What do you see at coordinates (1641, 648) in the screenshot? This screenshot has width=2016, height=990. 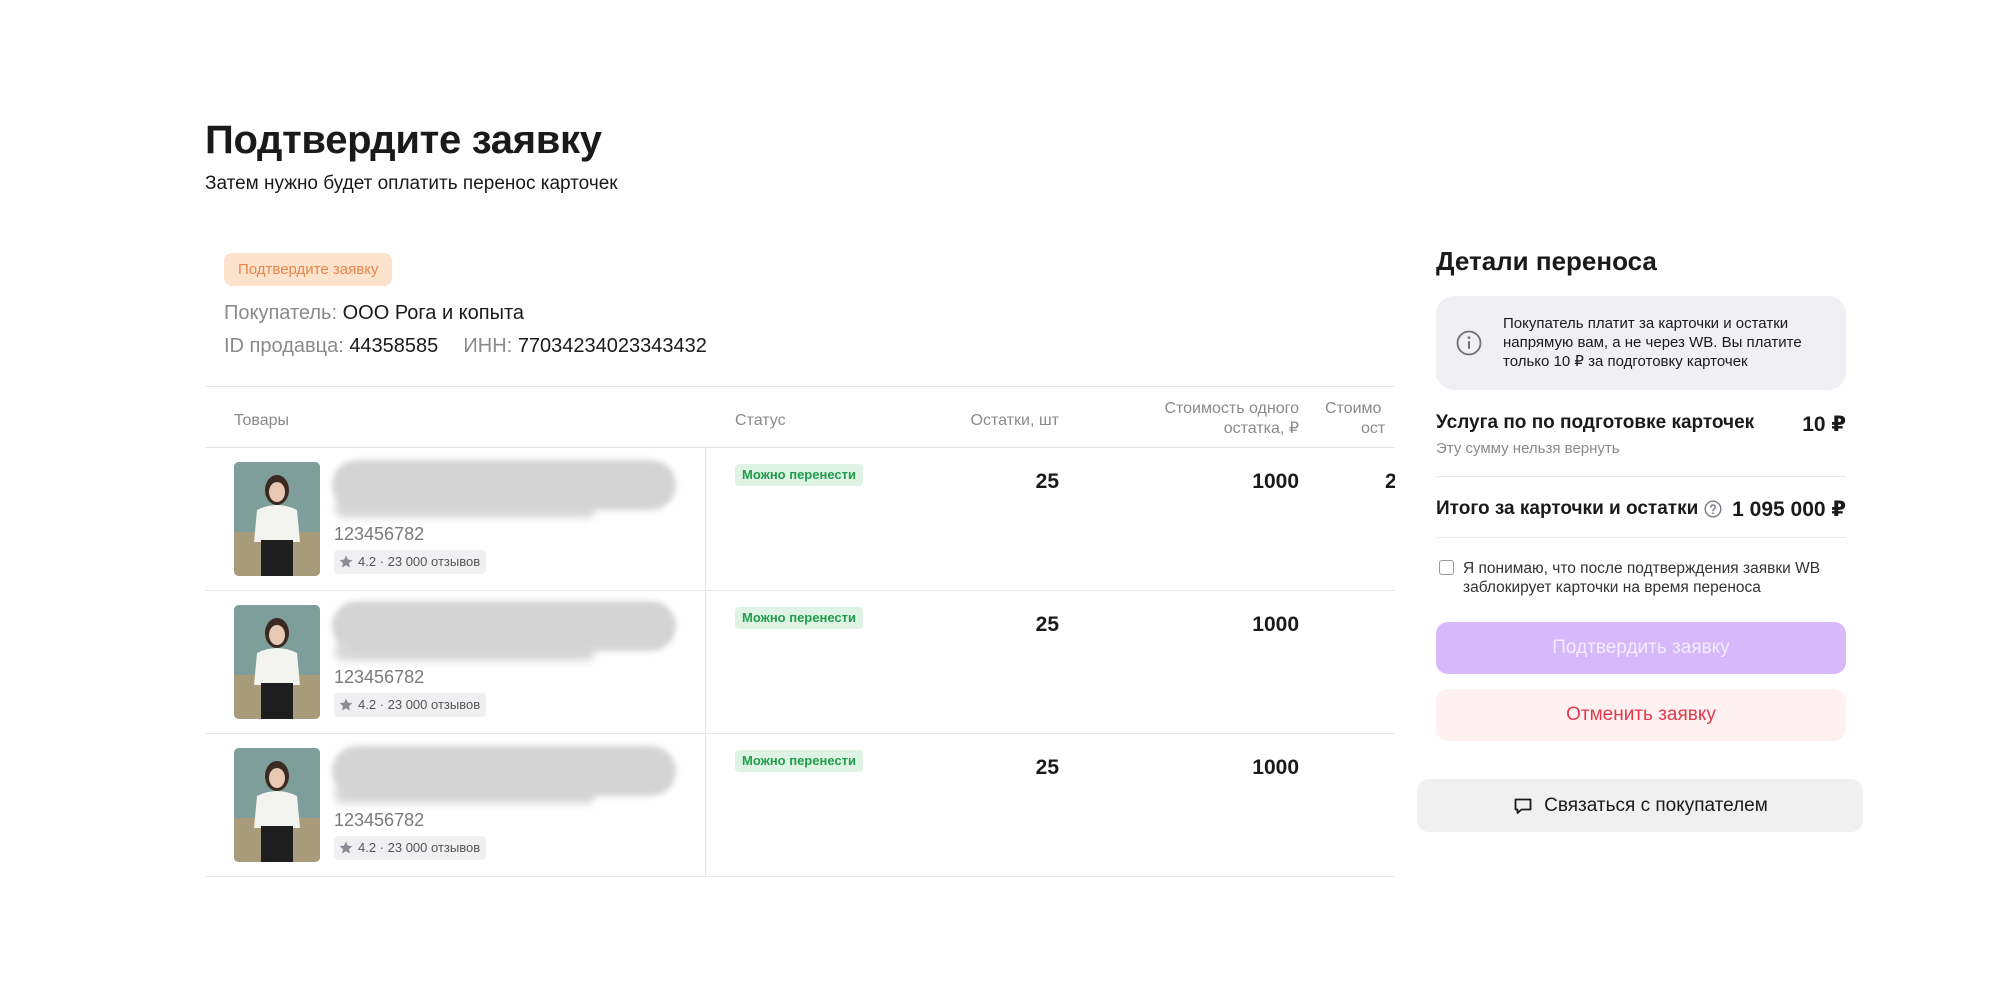 I see `confirm-request-button: Подтвердить заявку` at bounding box center [1641, 648].